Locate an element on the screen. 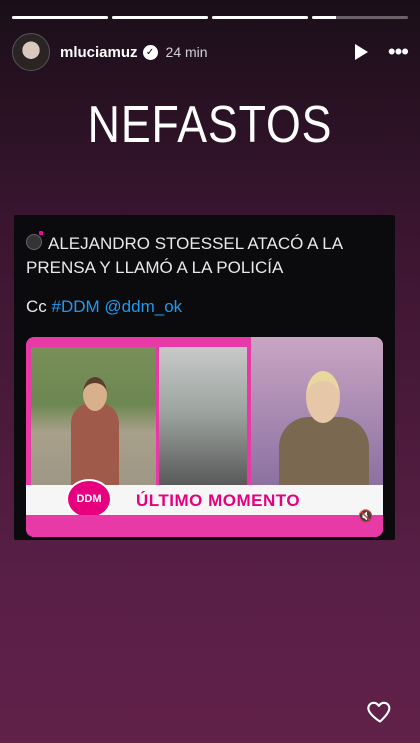 The width and height of the screenshot is (420, 743). story-progress-bar is located at coordinates (210, 17).